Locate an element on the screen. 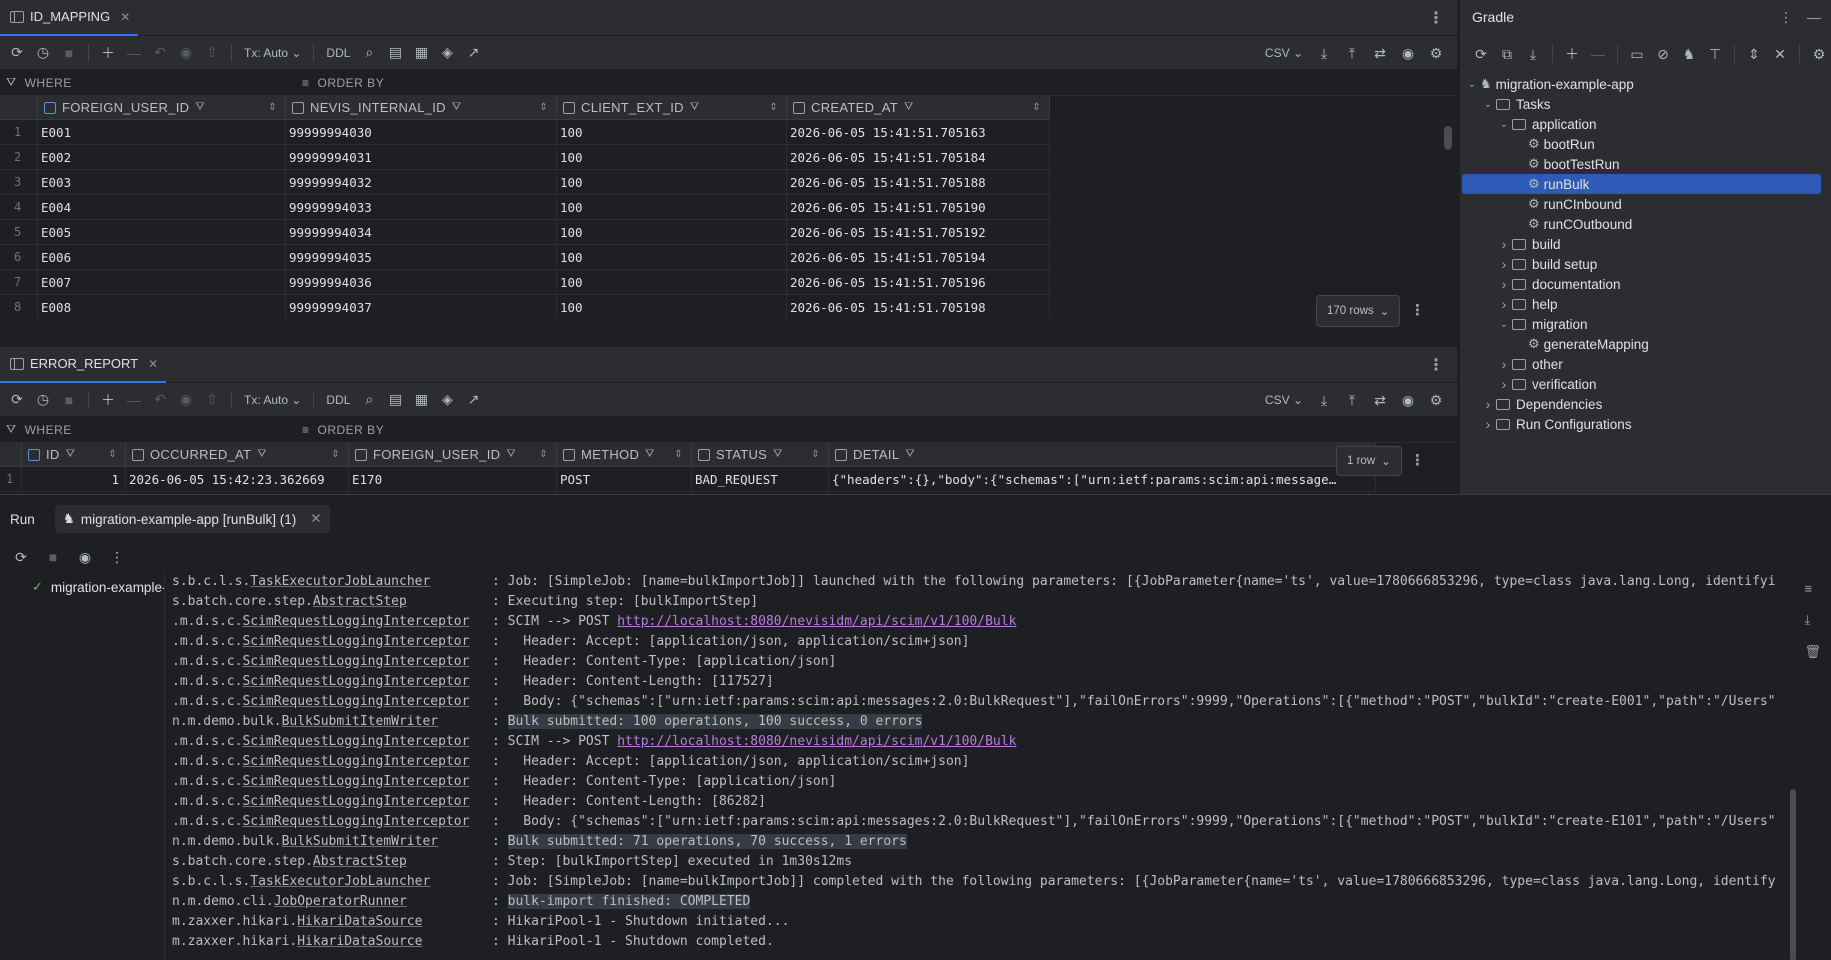 The image size is (1831, 960). stop-icon: ■ is located at coordinates (69, 400).